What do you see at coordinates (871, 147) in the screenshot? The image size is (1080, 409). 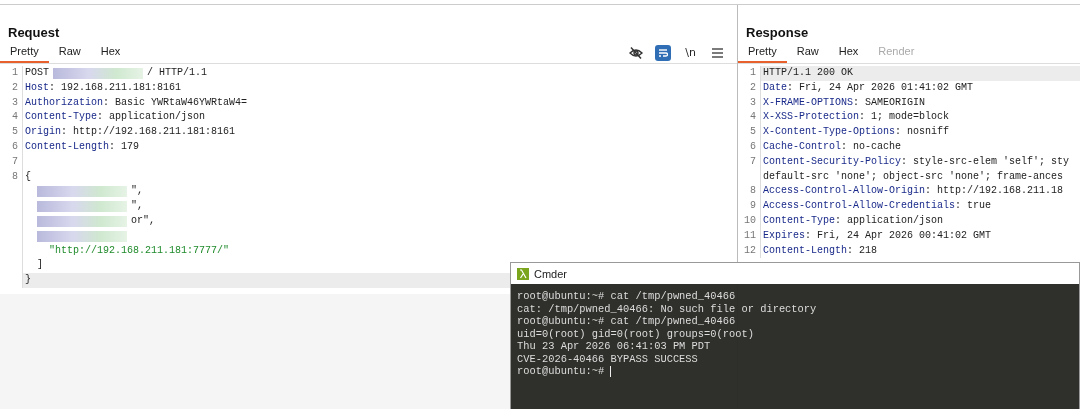 I see `code-text: : no-cache` at bounding box center [871, 147].